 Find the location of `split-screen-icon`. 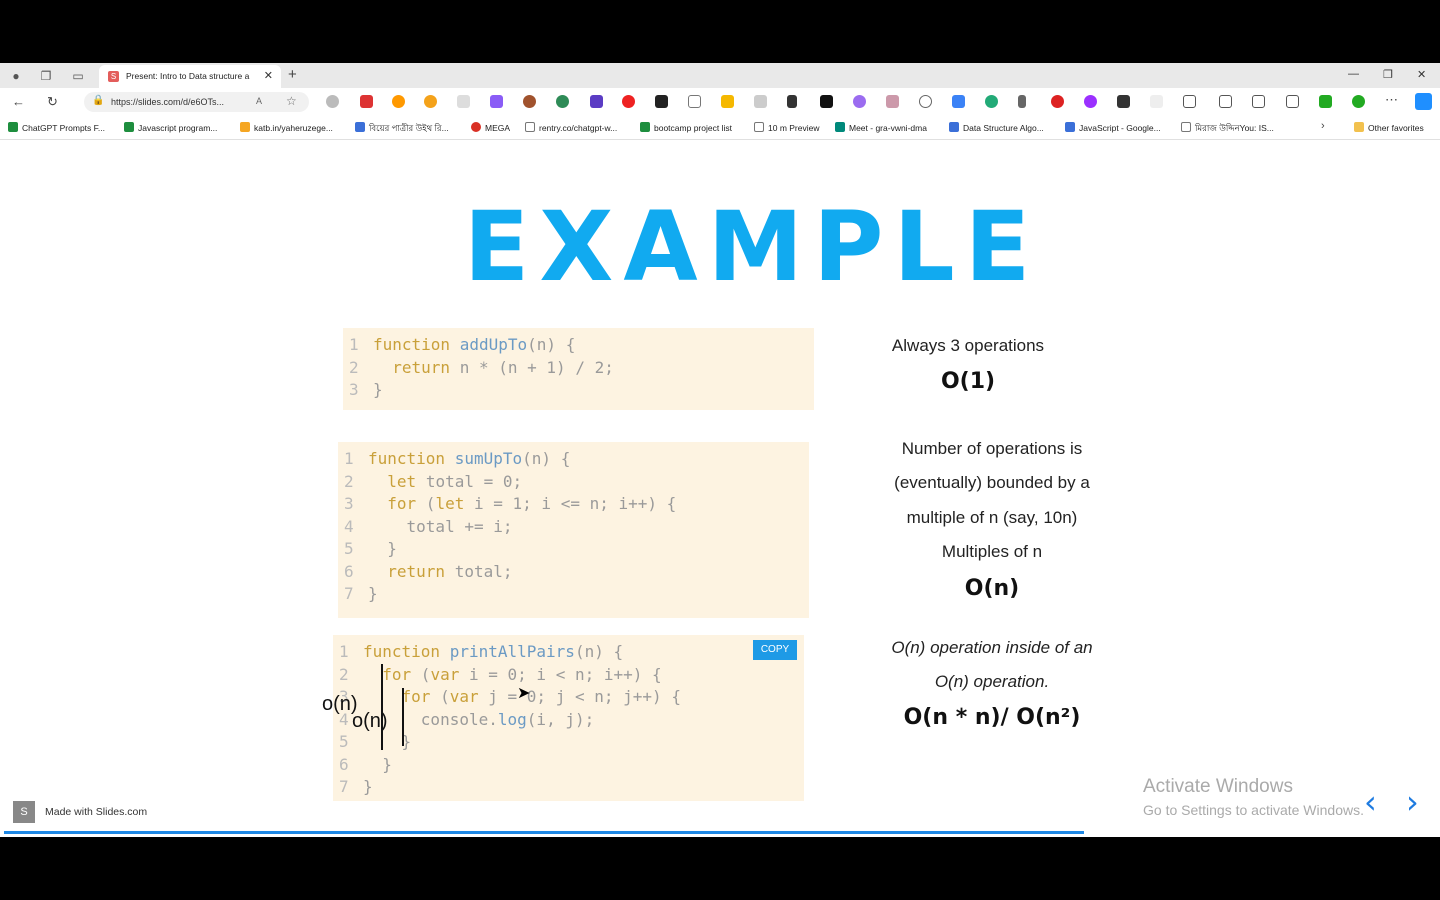

split-screen-icon is located at coordinates (1225, 101).